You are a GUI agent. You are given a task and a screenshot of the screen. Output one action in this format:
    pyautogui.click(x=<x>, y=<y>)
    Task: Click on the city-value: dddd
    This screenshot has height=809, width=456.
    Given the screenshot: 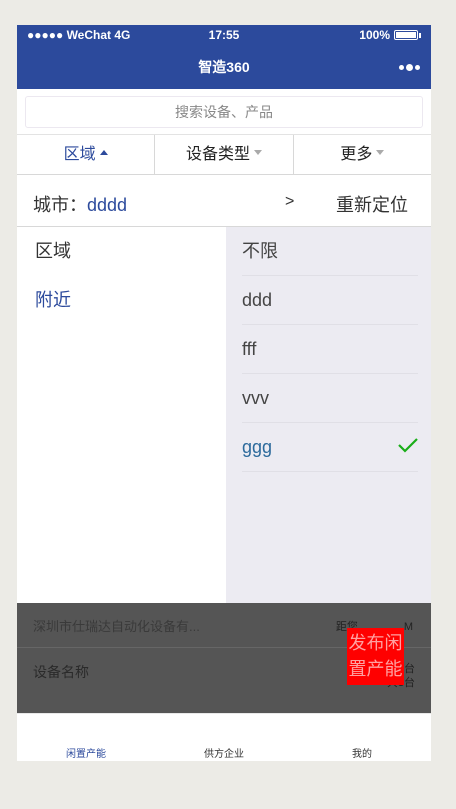 What is the action you would take?
    pyautogui.click(x=107, y=205)
    